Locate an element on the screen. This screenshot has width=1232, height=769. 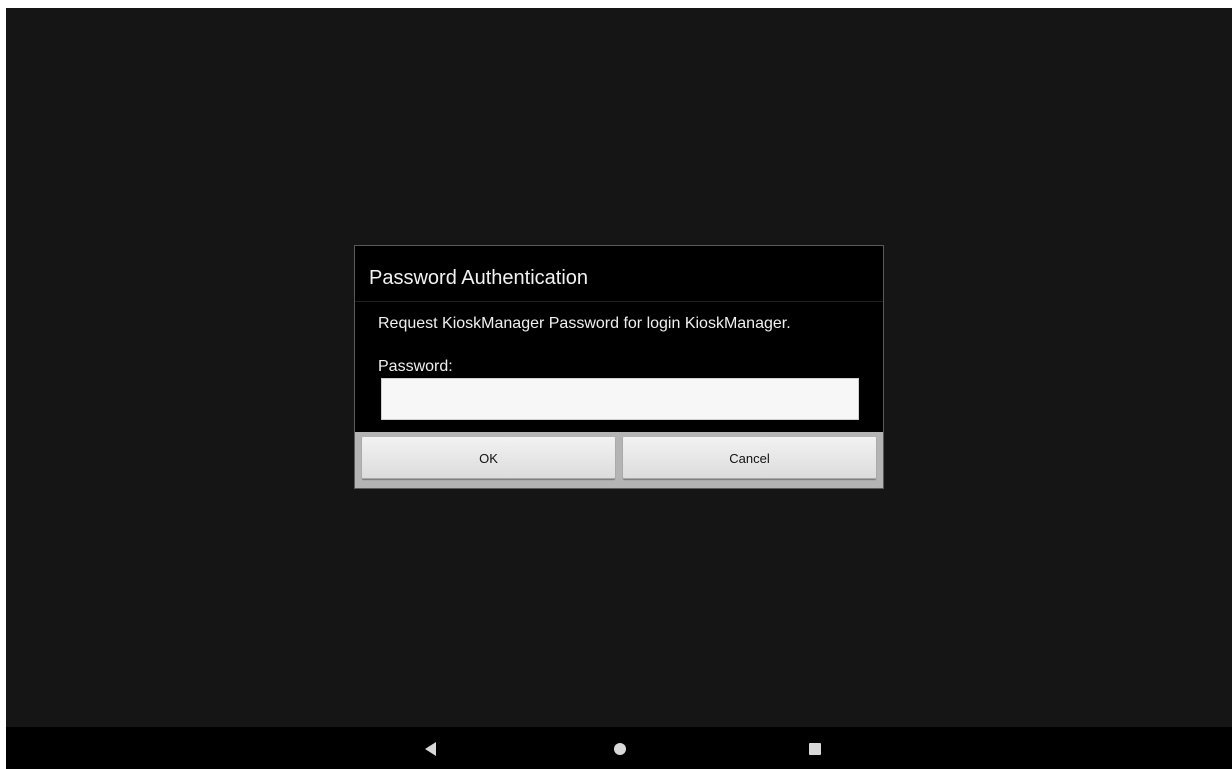
recents-square-icon is located at coordinates (815, 749).